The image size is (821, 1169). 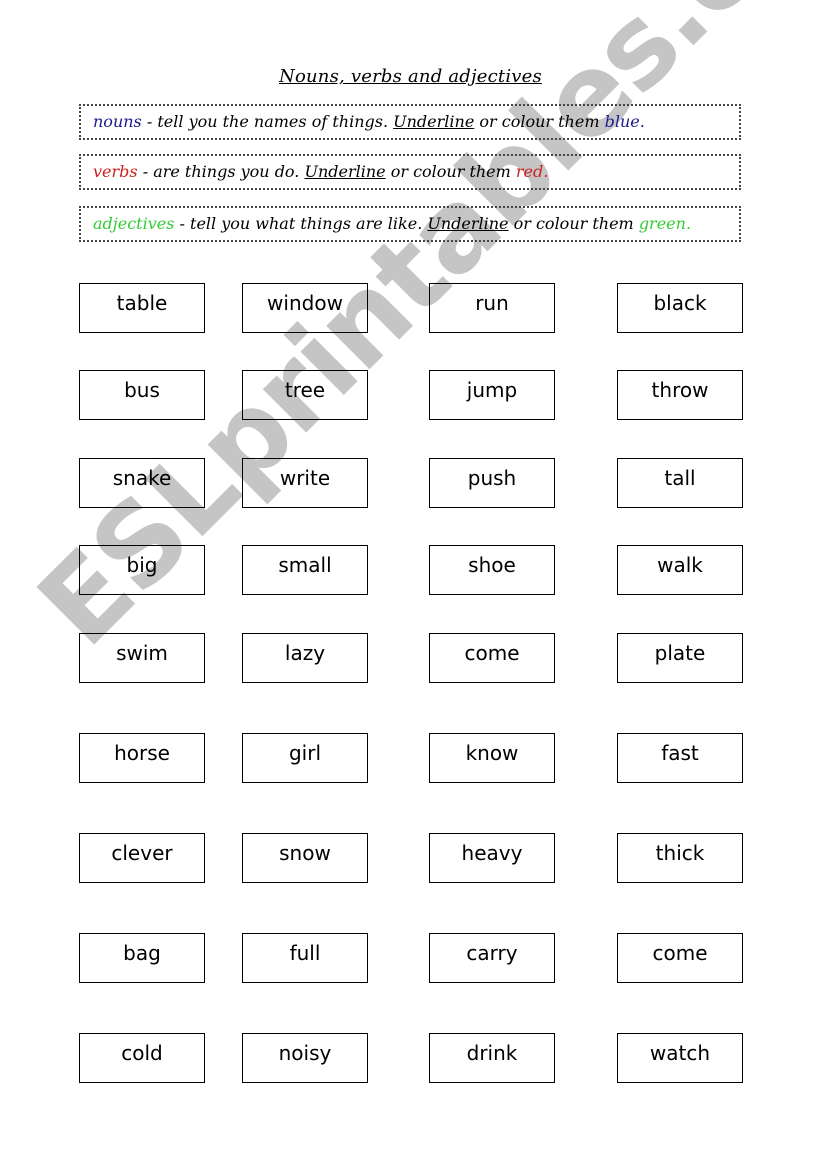 I want to click on word-card: know, so click(x=492, y=758).